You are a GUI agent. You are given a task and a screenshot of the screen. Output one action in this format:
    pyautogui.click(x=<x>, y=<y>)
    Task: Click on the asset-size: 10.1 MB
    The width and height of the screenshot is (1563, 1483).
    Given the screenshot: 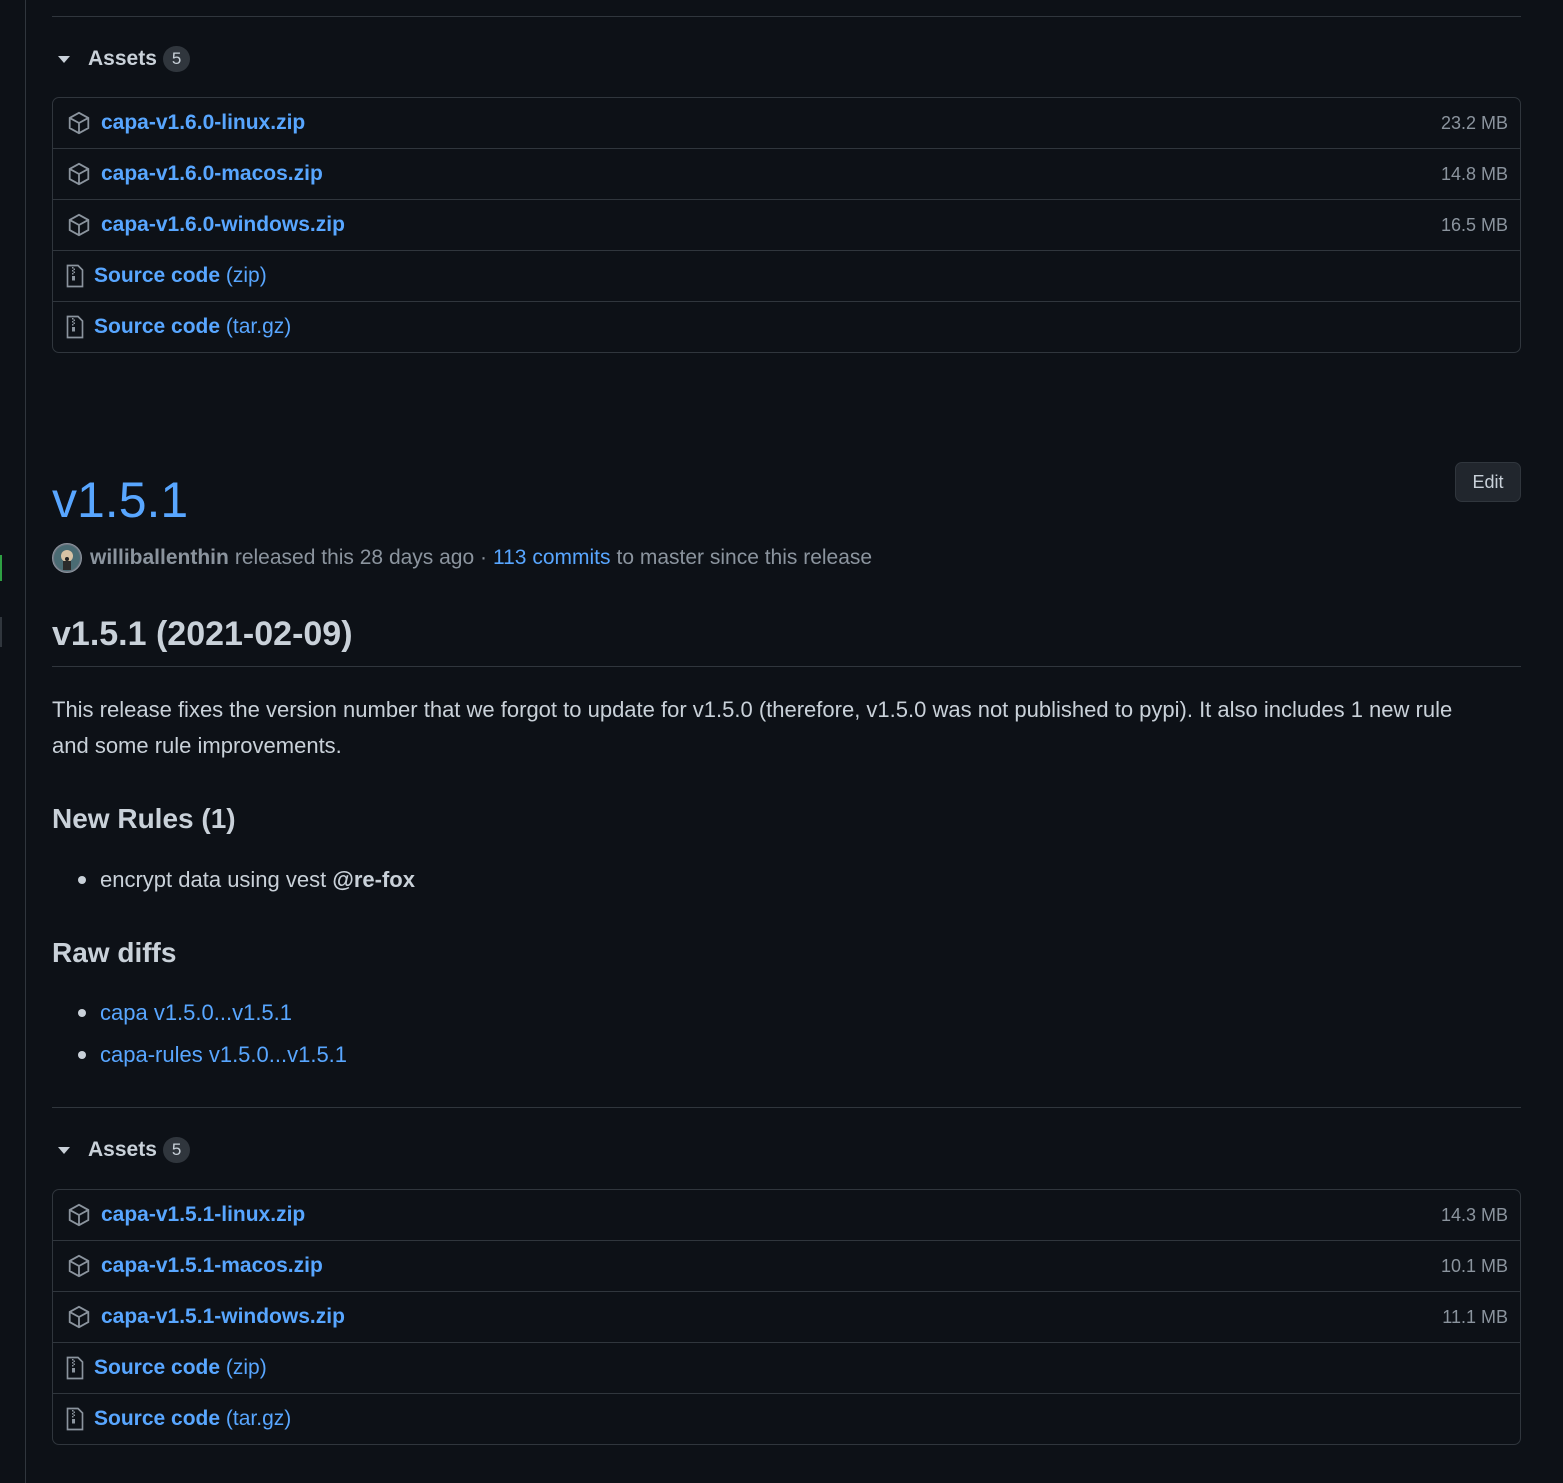 What is the action you would take?
    pyautogui.click(x=1474, y=1265)
    